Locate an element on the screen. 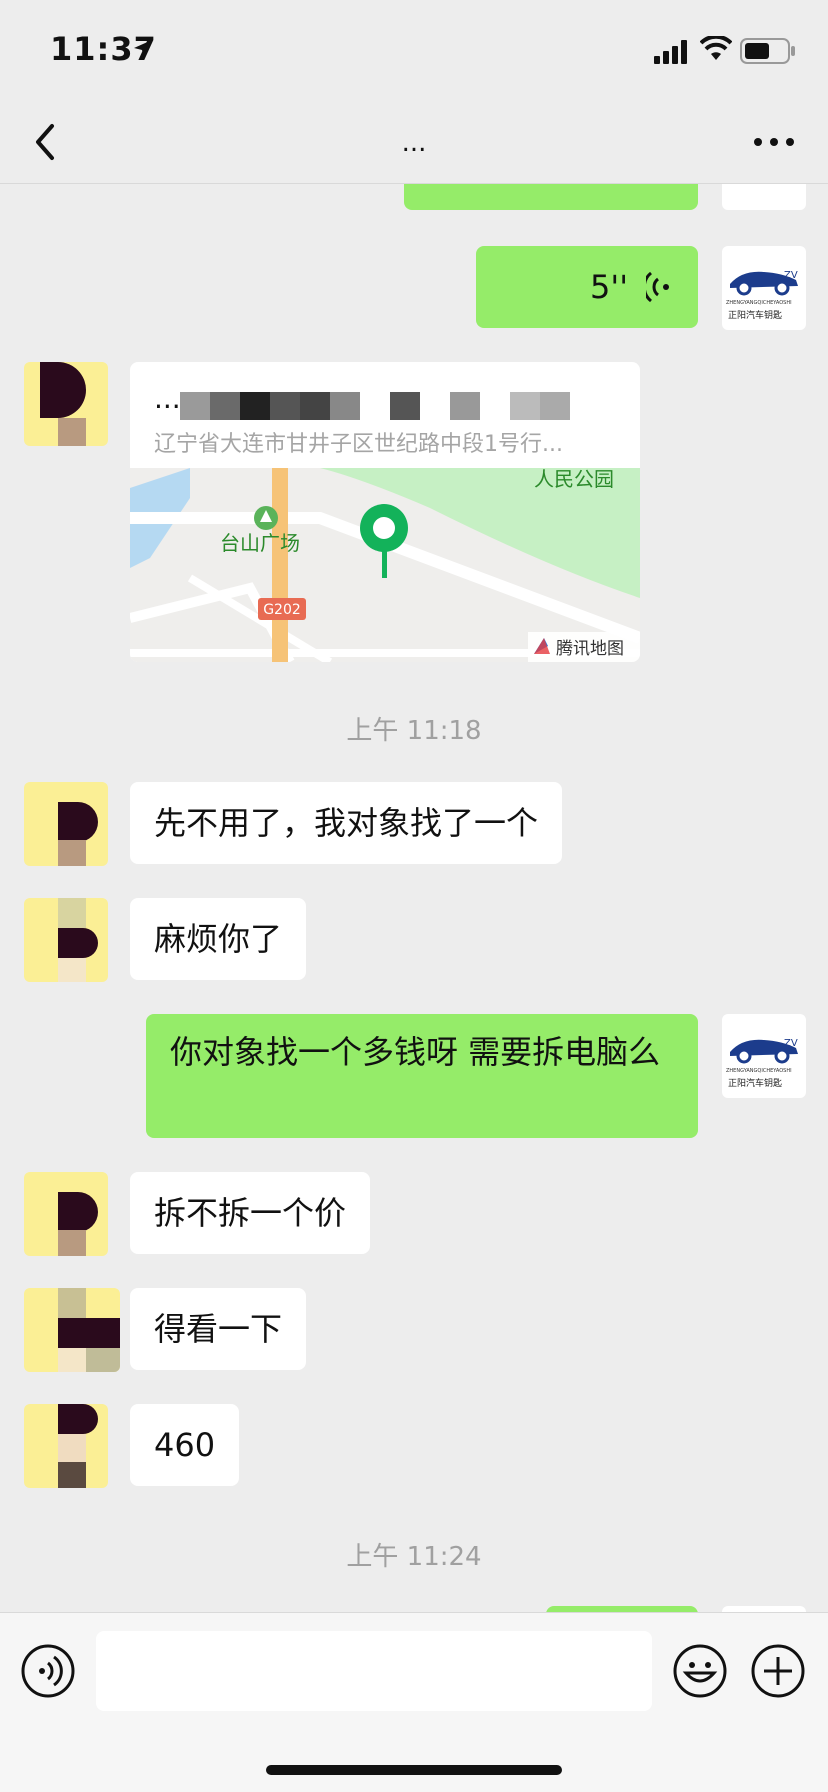 This screenshot has height=1792, width=828. voice-wave-icon is located at coordinates (657, 287).